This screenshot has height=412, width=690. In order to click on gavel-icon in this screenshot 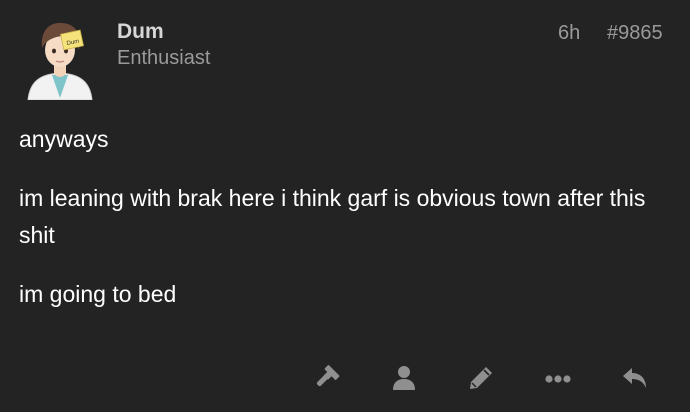, I will do `click(328, 376)`.